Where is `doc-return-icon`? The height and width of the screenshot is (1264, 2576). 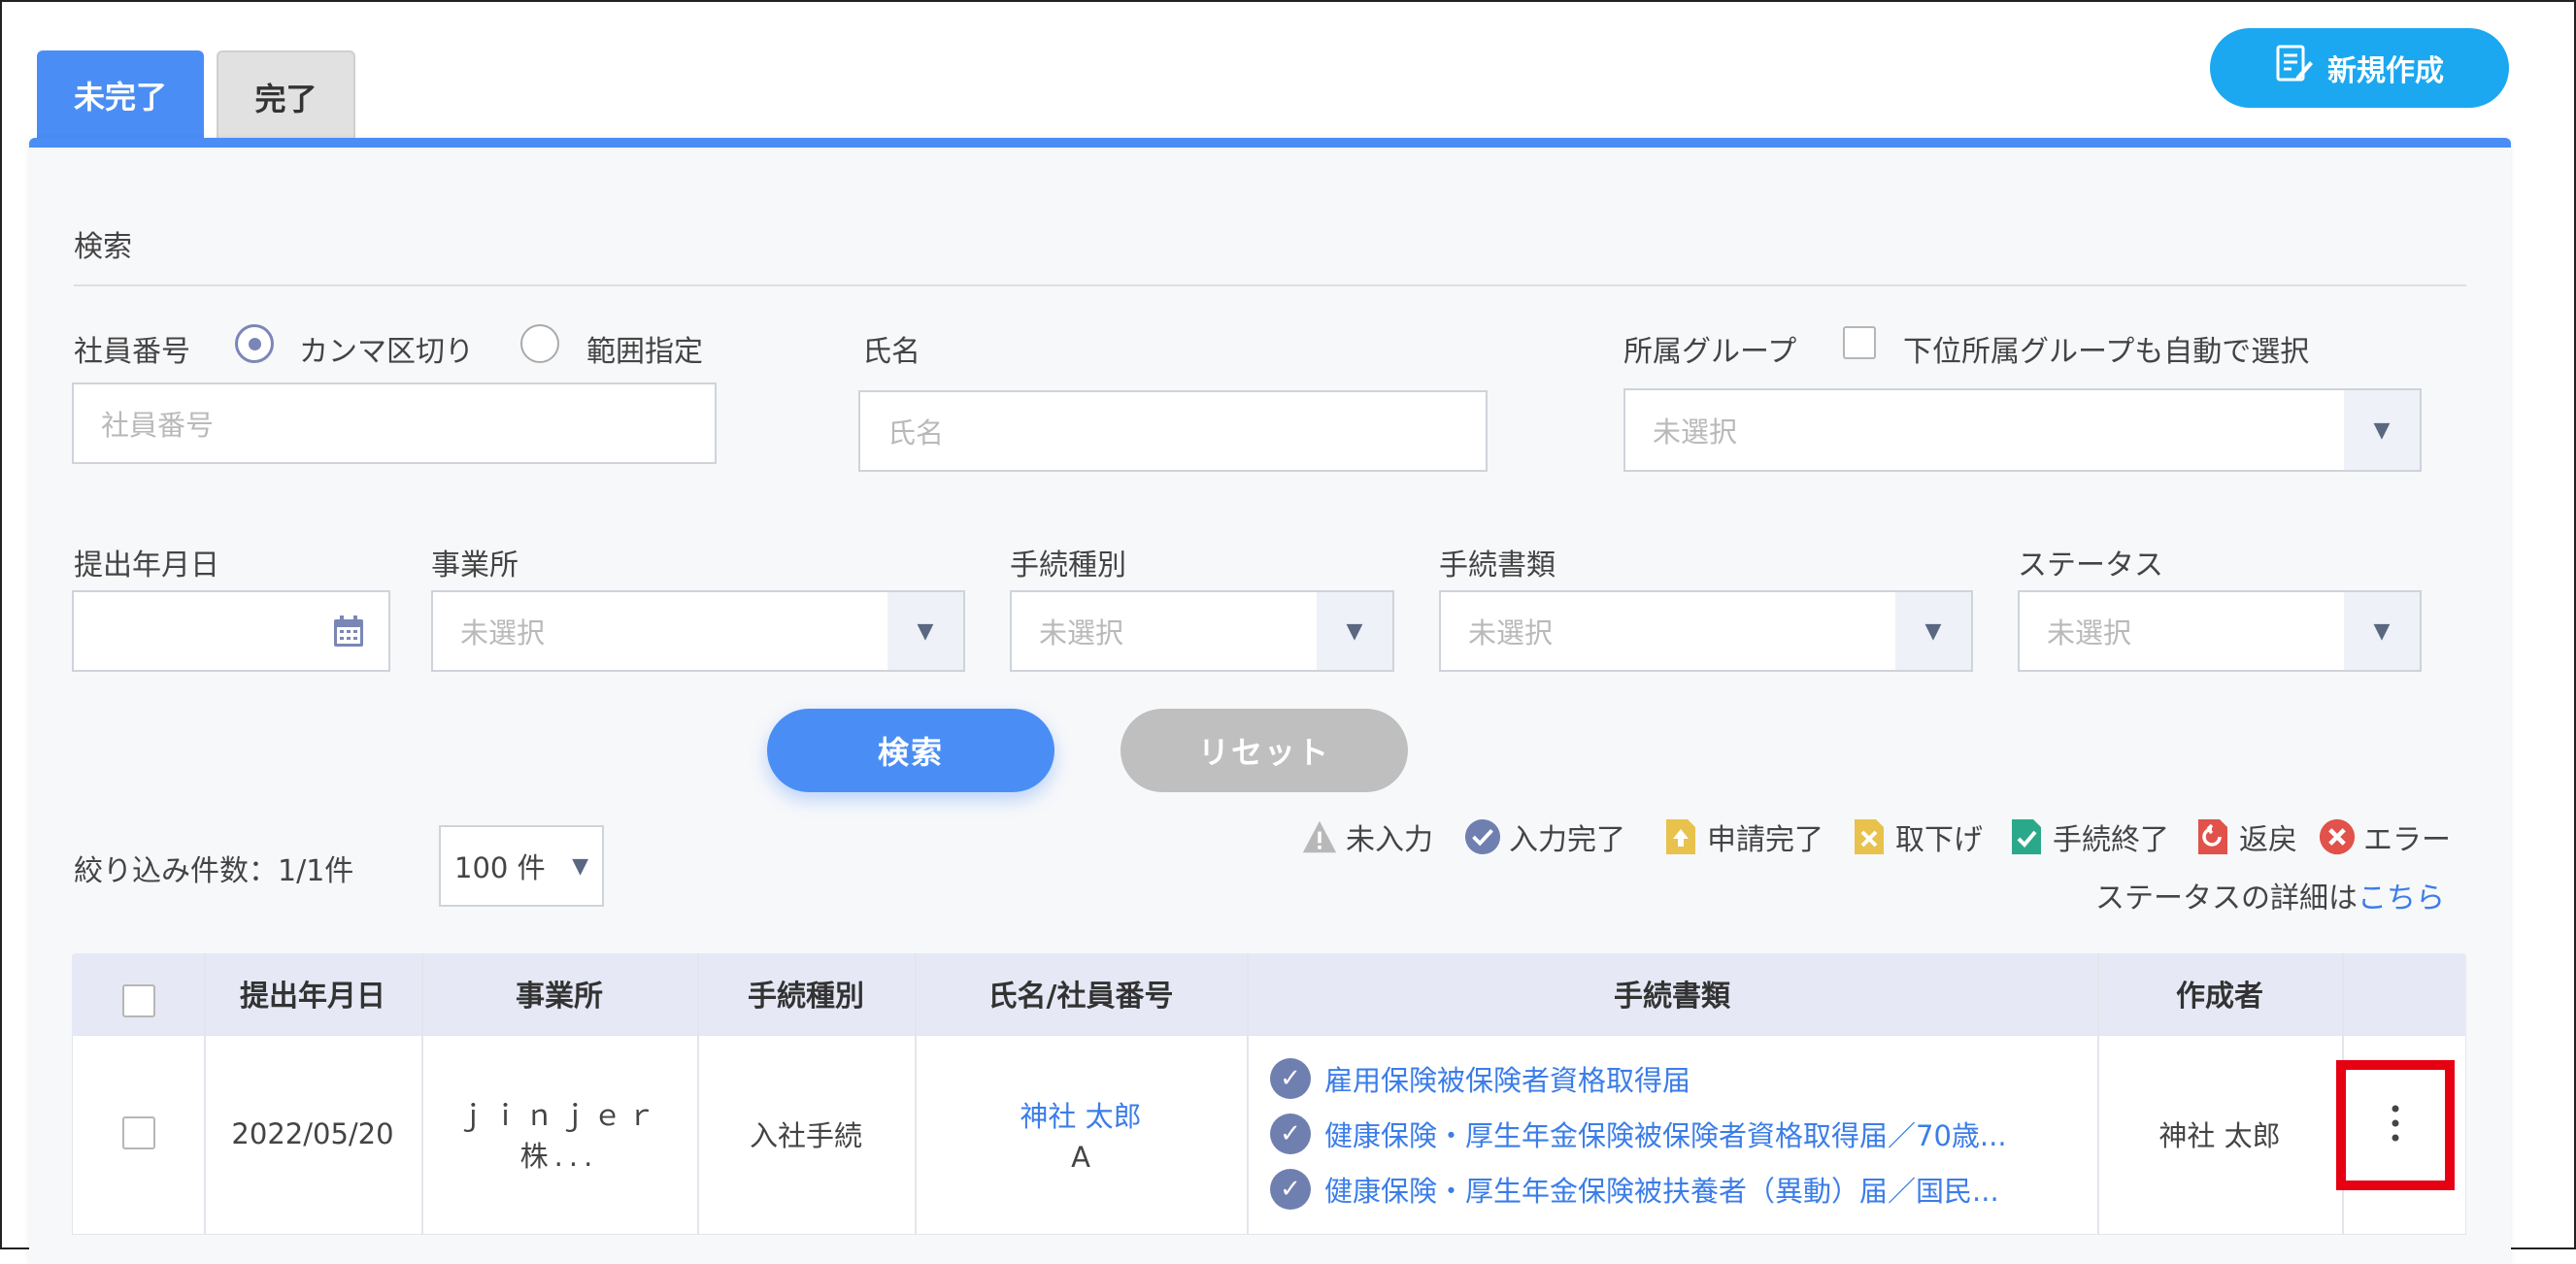
doc-return-icon is located at coordinates (2213, 836).